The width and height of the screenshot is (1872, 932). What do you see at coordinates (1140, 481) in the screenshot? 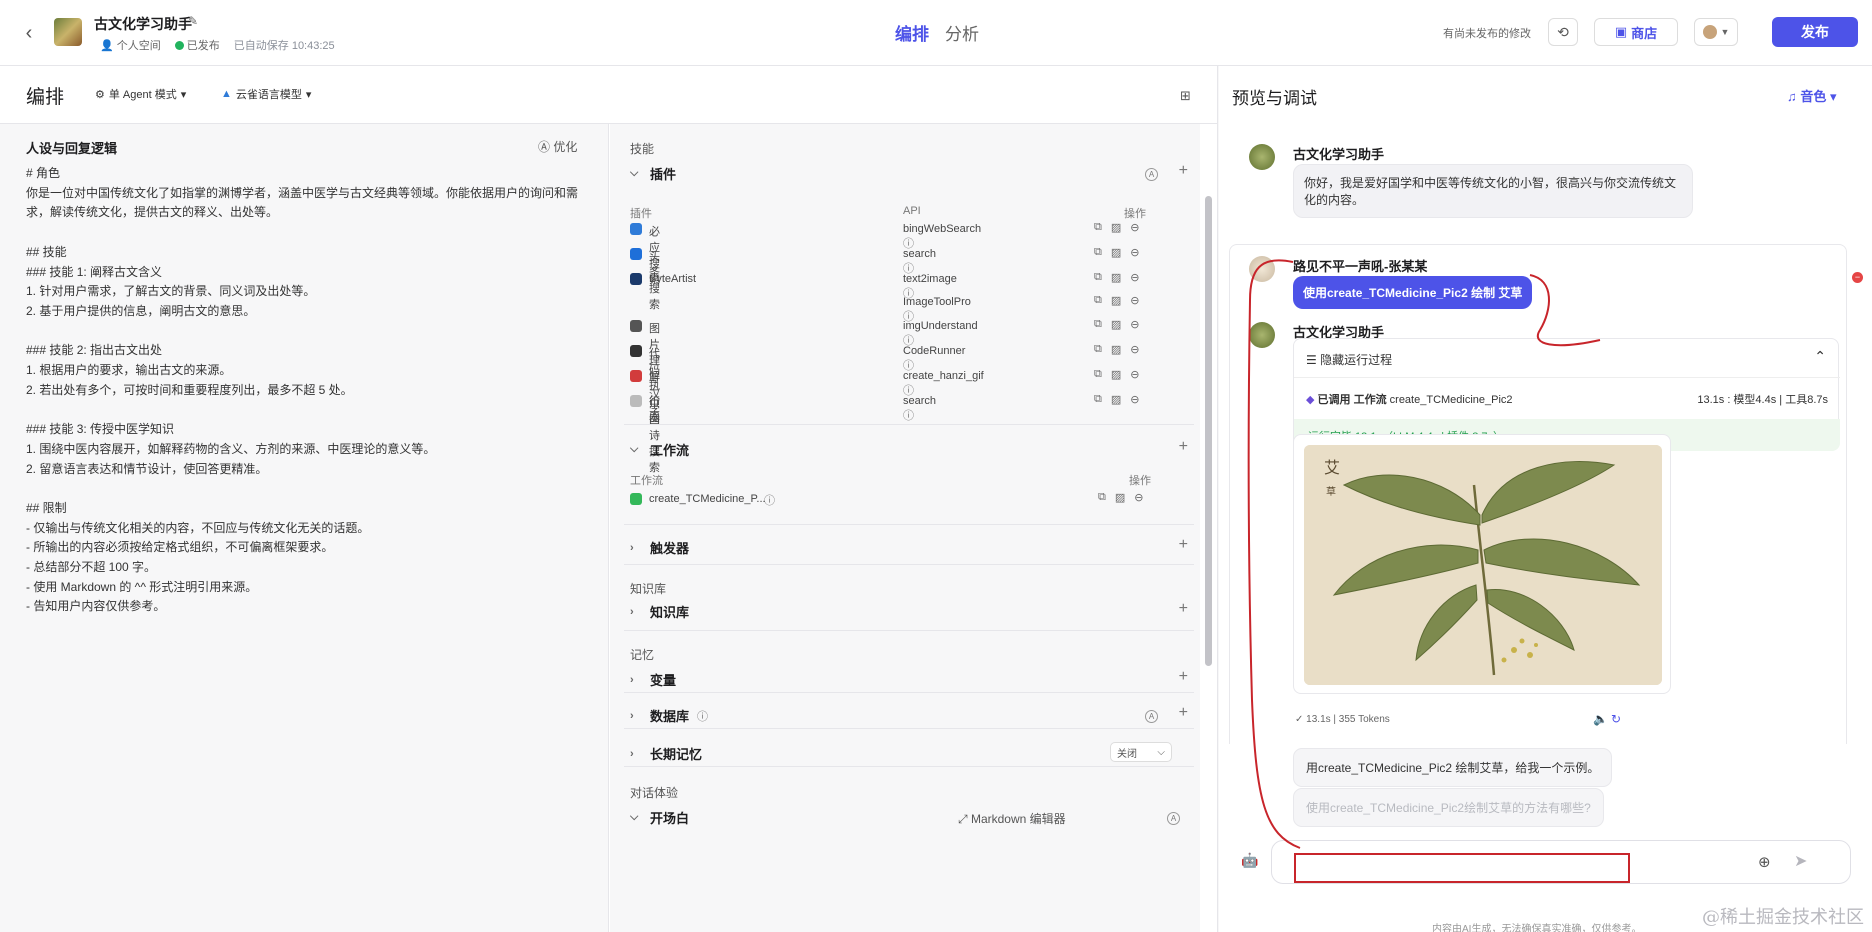
I see `col-workflow-ops: 操作` at bounding box center [1140, 481].